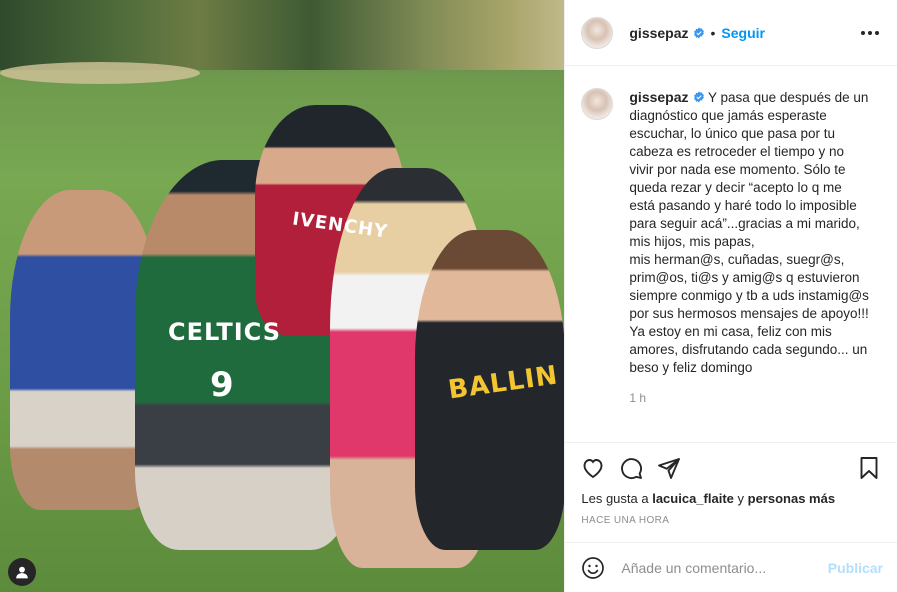 Image resolution: width=897 pixels, height=592 pixels. What do you see at coordinates (22, 572) in the screenshot?
I see `user-tag-icon` at bounding box center [22, 572].